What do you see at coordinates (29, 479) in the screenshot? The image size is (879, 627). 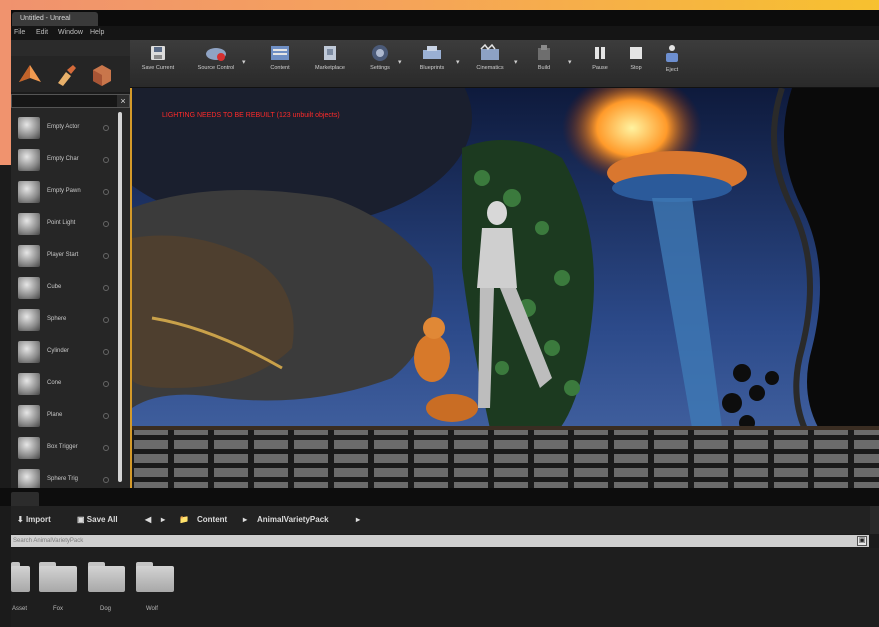 I see `sphere-trigger-icon` at bounding box center [29, 479].